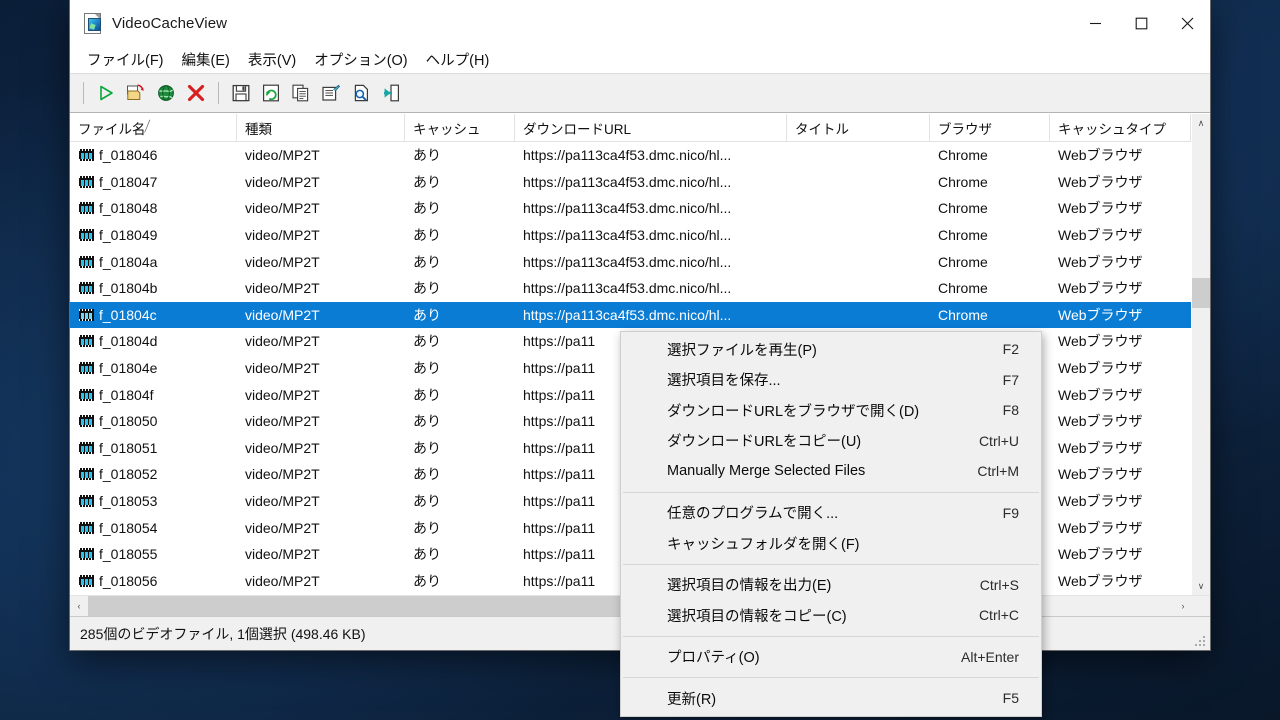  What do you see at coordinates (128, 368) in the screenshot?
I see `cell-text: f_01804e` at bounding box center [128, 368].